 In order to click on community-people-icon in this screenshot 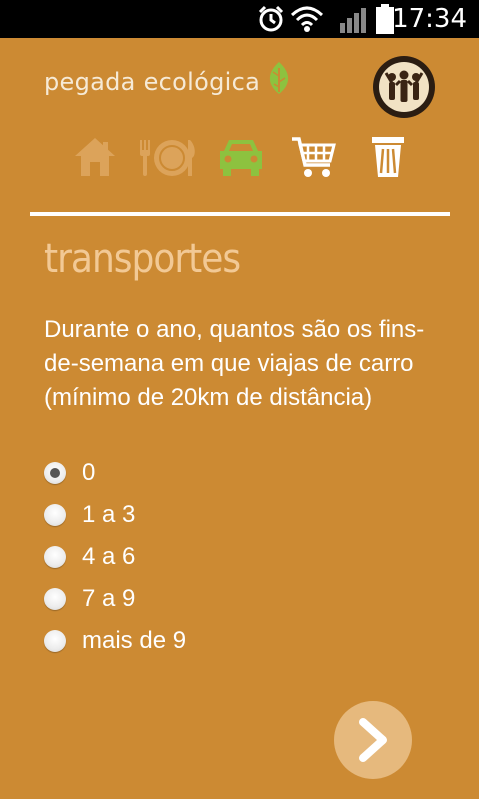, I will do `click(404, 87)`.